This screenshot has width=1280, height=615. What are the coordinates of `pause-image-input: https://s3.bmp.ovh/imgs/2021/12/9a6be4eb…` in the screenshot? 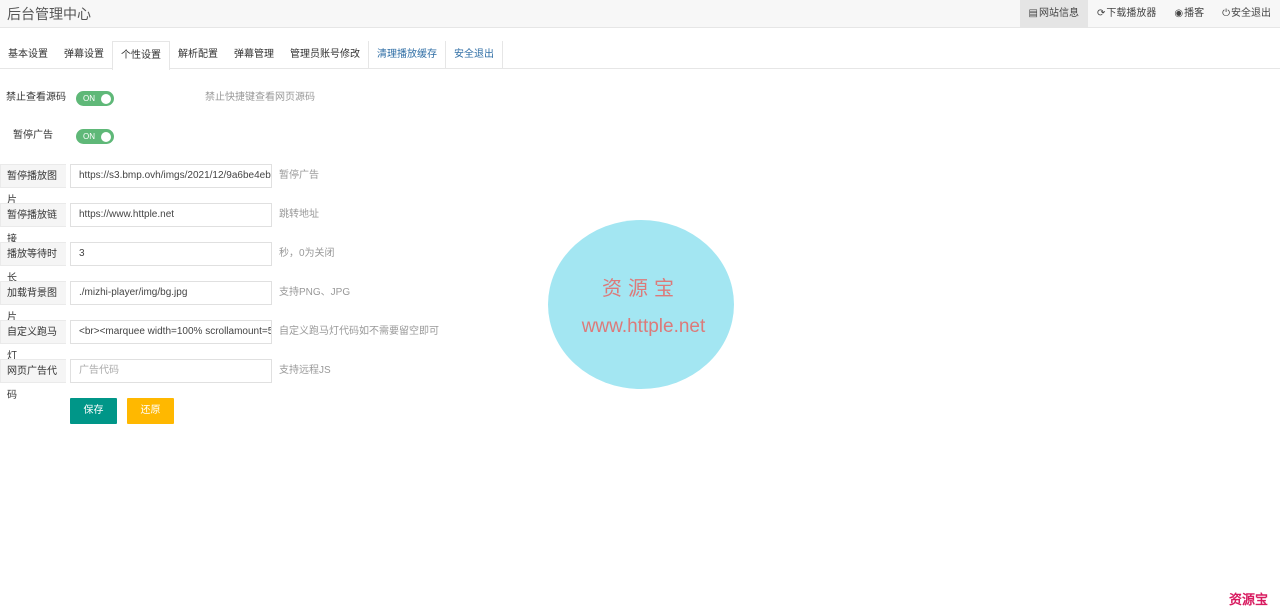 It's located at (171, 176).